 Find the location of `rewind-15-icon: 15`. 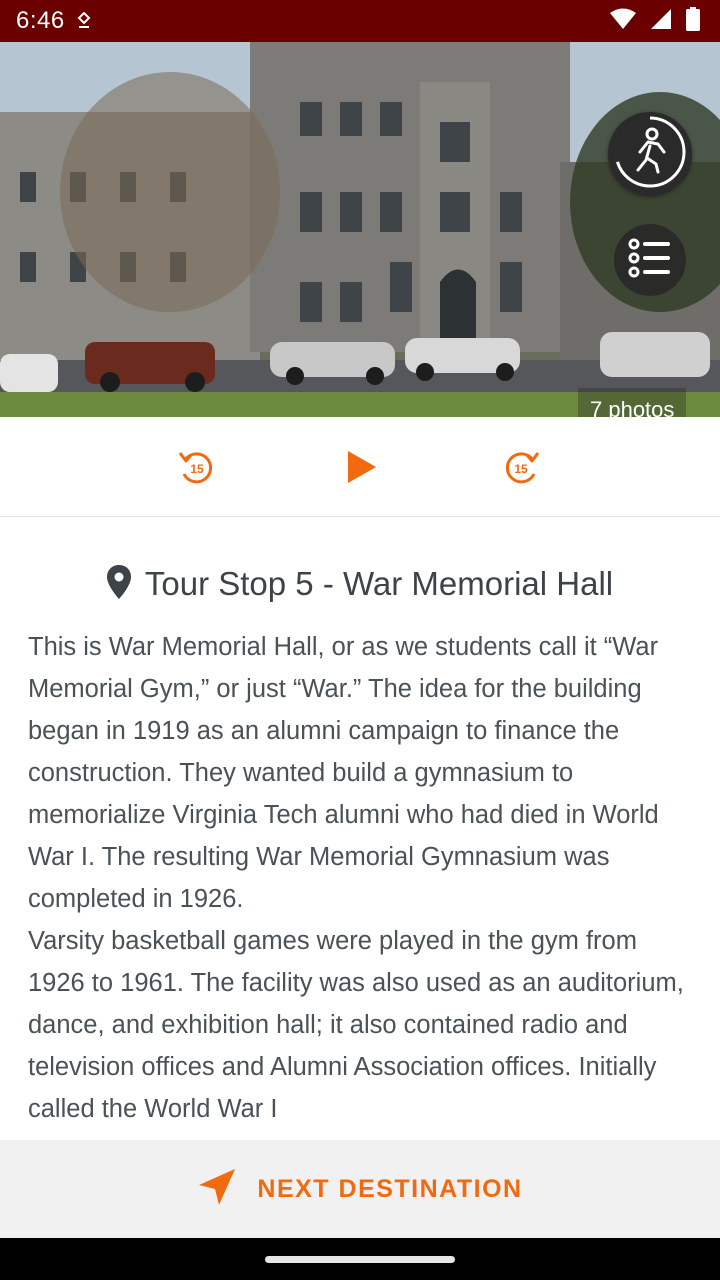

rewind-15-icon: 15 is located at coordinates (195, 468).